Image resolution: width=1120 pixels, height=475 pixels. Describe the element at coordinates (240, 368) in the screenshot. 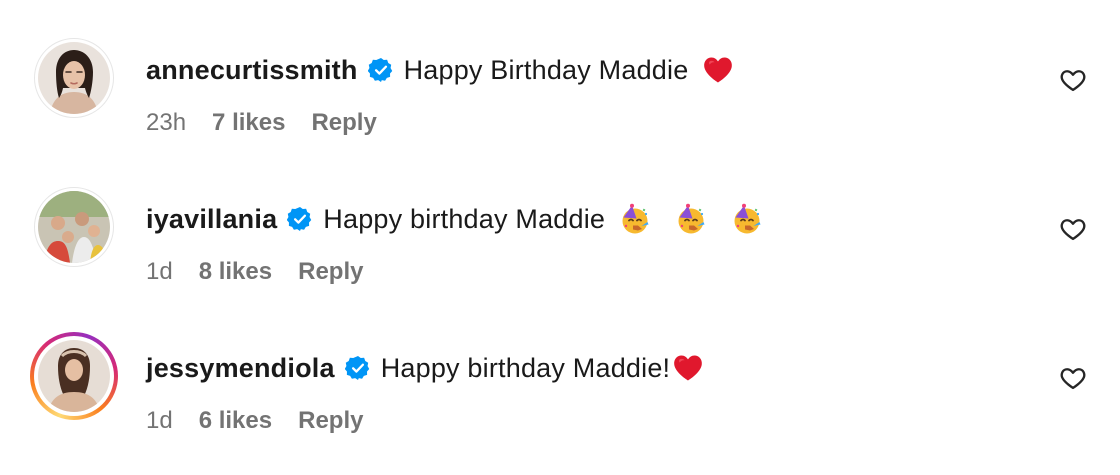

I see `comment-username: jessymendiola` at that location.